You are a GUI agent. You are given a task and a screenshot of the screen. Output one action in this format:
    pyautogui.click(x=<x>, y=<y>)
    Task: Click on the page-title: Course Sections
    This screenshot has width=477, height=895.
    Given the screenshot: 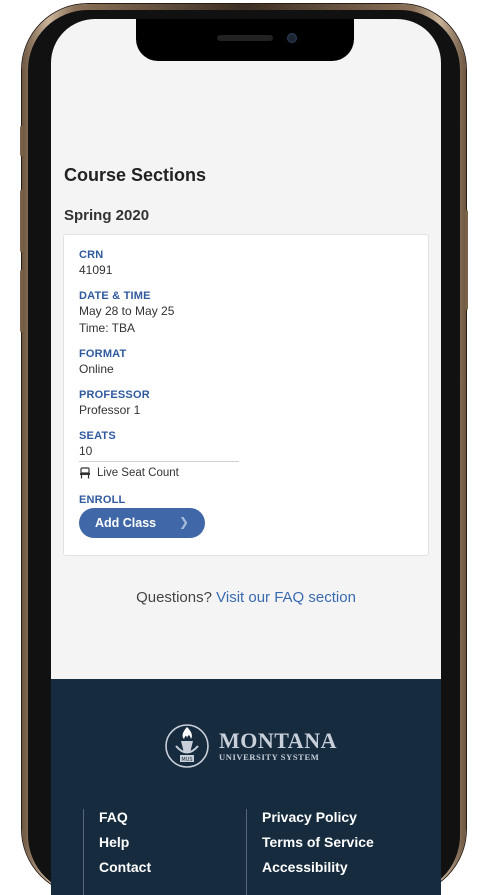 What is the action you would take?
    pyautogui.click(x=135, y=175)
    